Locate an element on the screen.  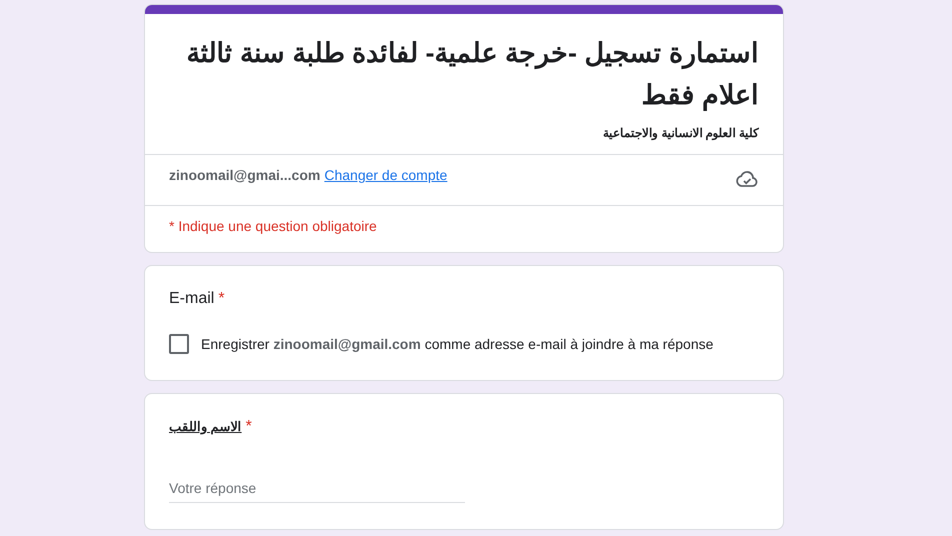
question-title: الاسم واللقب is located at coordinates (205, 426).